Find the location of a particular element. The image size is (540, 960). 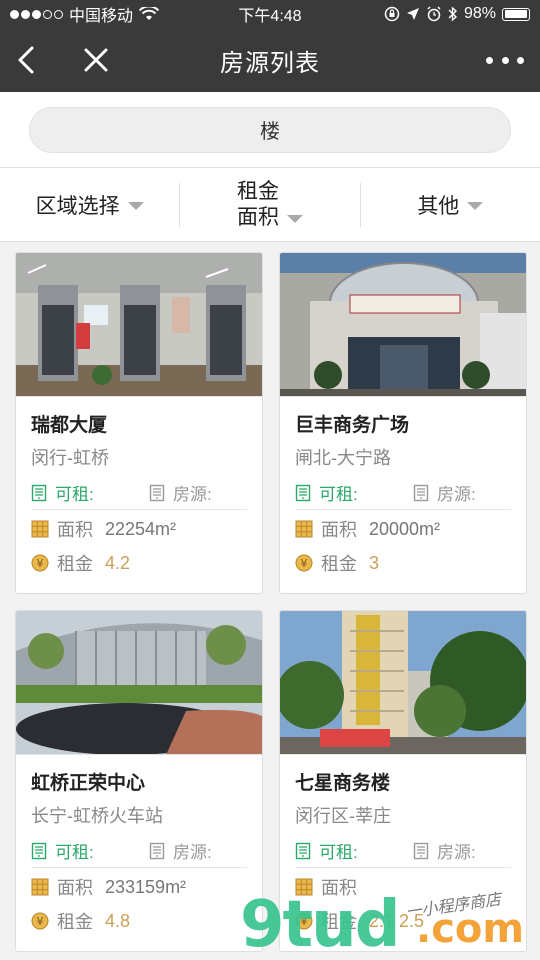

listing-name: 瑞都大厦 is located at coordinates (69, 425).